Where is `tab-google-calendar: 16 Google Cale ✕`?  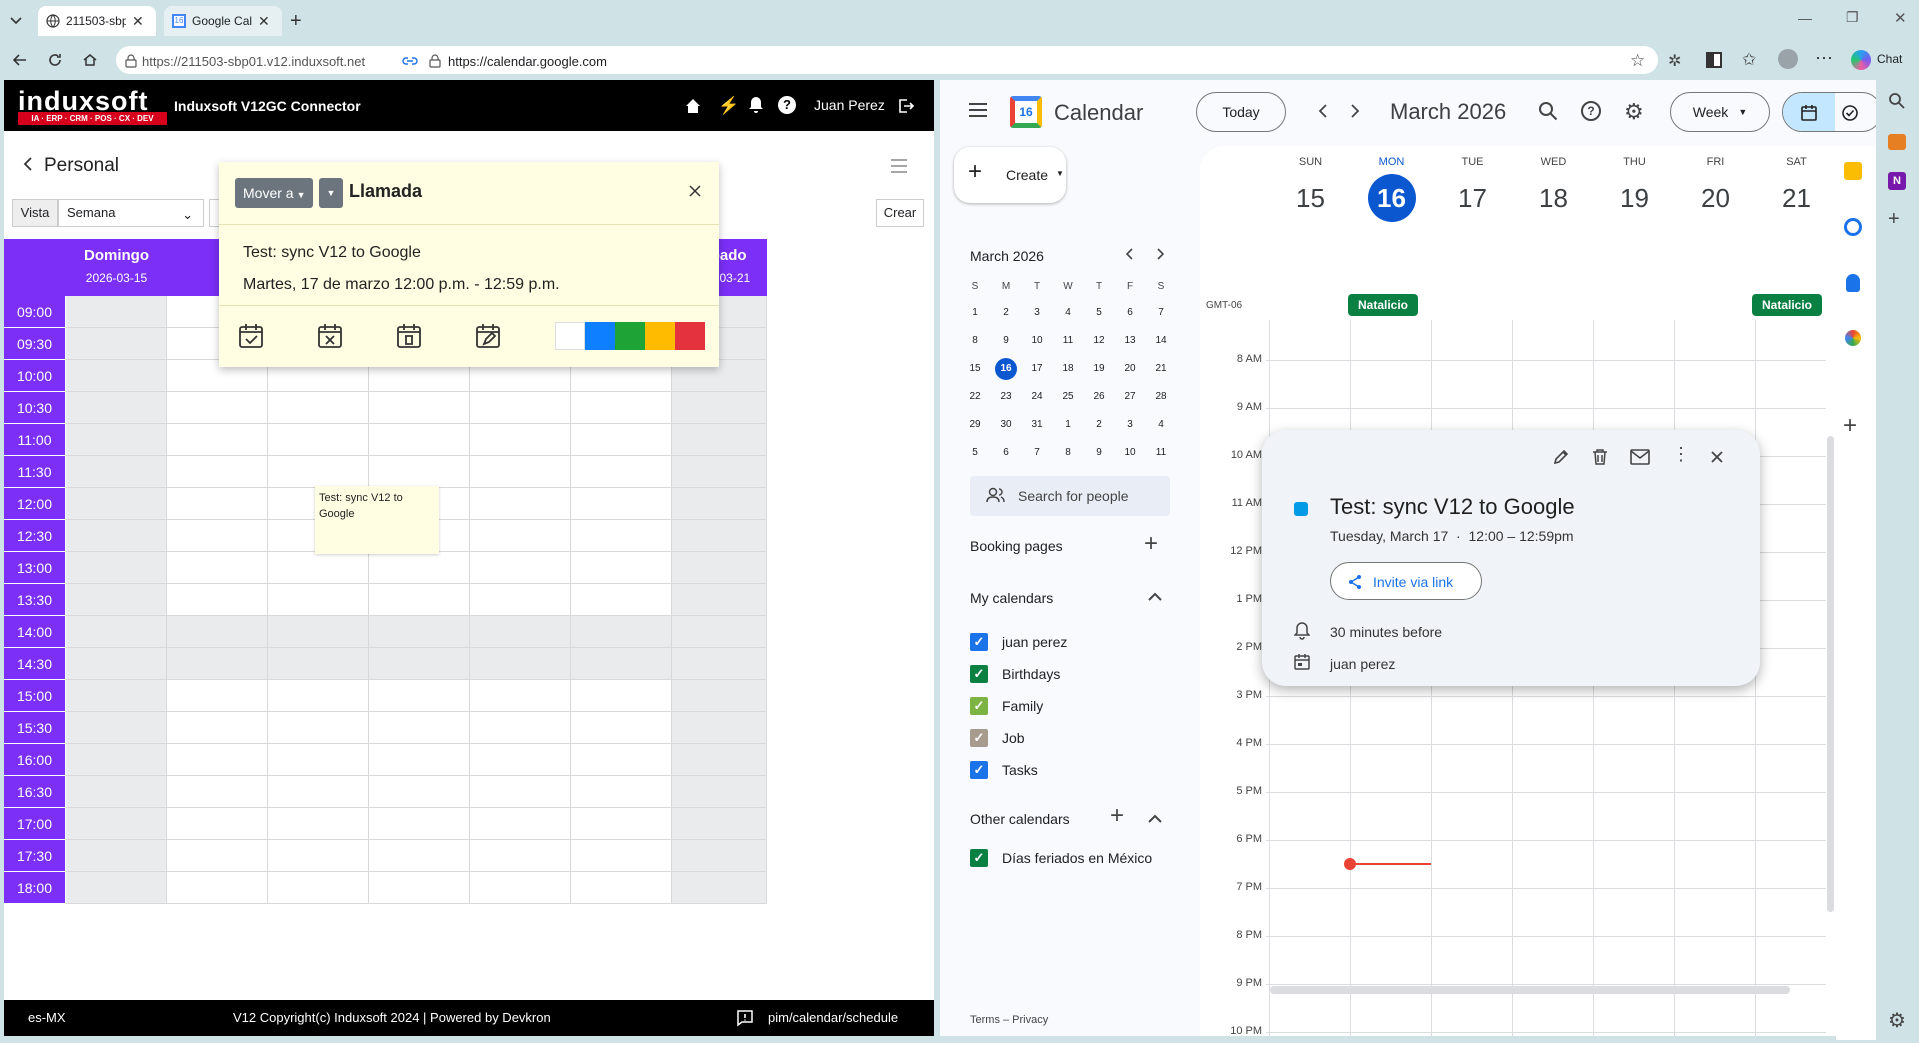
tab-google-calendar: 16 Google Cale ✕ is located at coordinates (223, 21).